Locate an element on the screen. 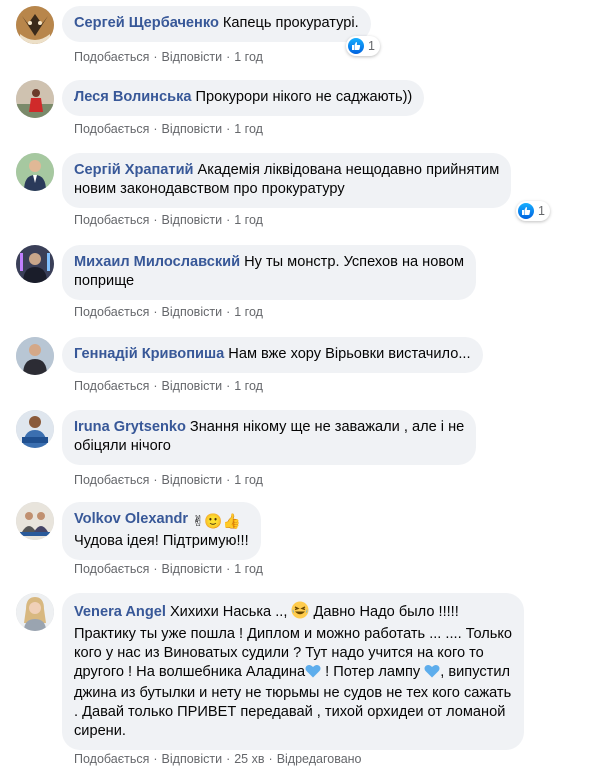 This screenshot has height=767, width=590. comment-author: Iruna Grytsenko is located at coordinates (130, 427).